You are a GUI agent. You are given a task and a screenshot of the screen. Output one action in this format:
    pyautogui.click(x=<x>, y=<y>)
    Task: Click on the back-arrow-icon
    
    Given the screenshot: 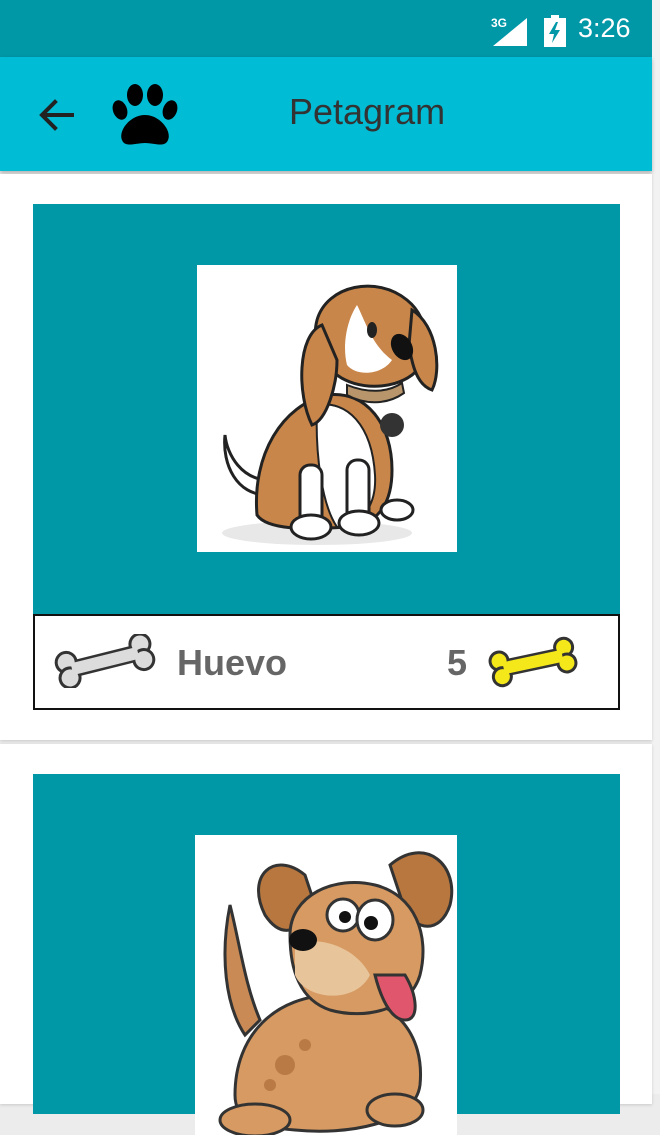 What is the action you would take?
    pyautogui.click(x=56, y=115)
    